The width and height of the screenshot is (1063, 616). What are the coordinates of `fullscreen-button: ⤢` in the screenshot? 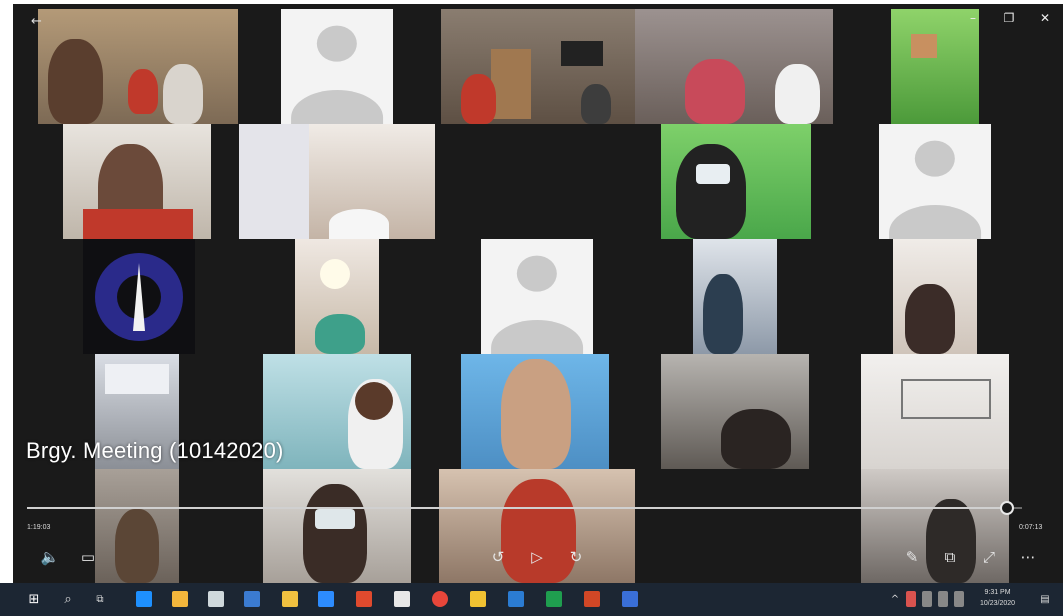 It's located at (989, 557).